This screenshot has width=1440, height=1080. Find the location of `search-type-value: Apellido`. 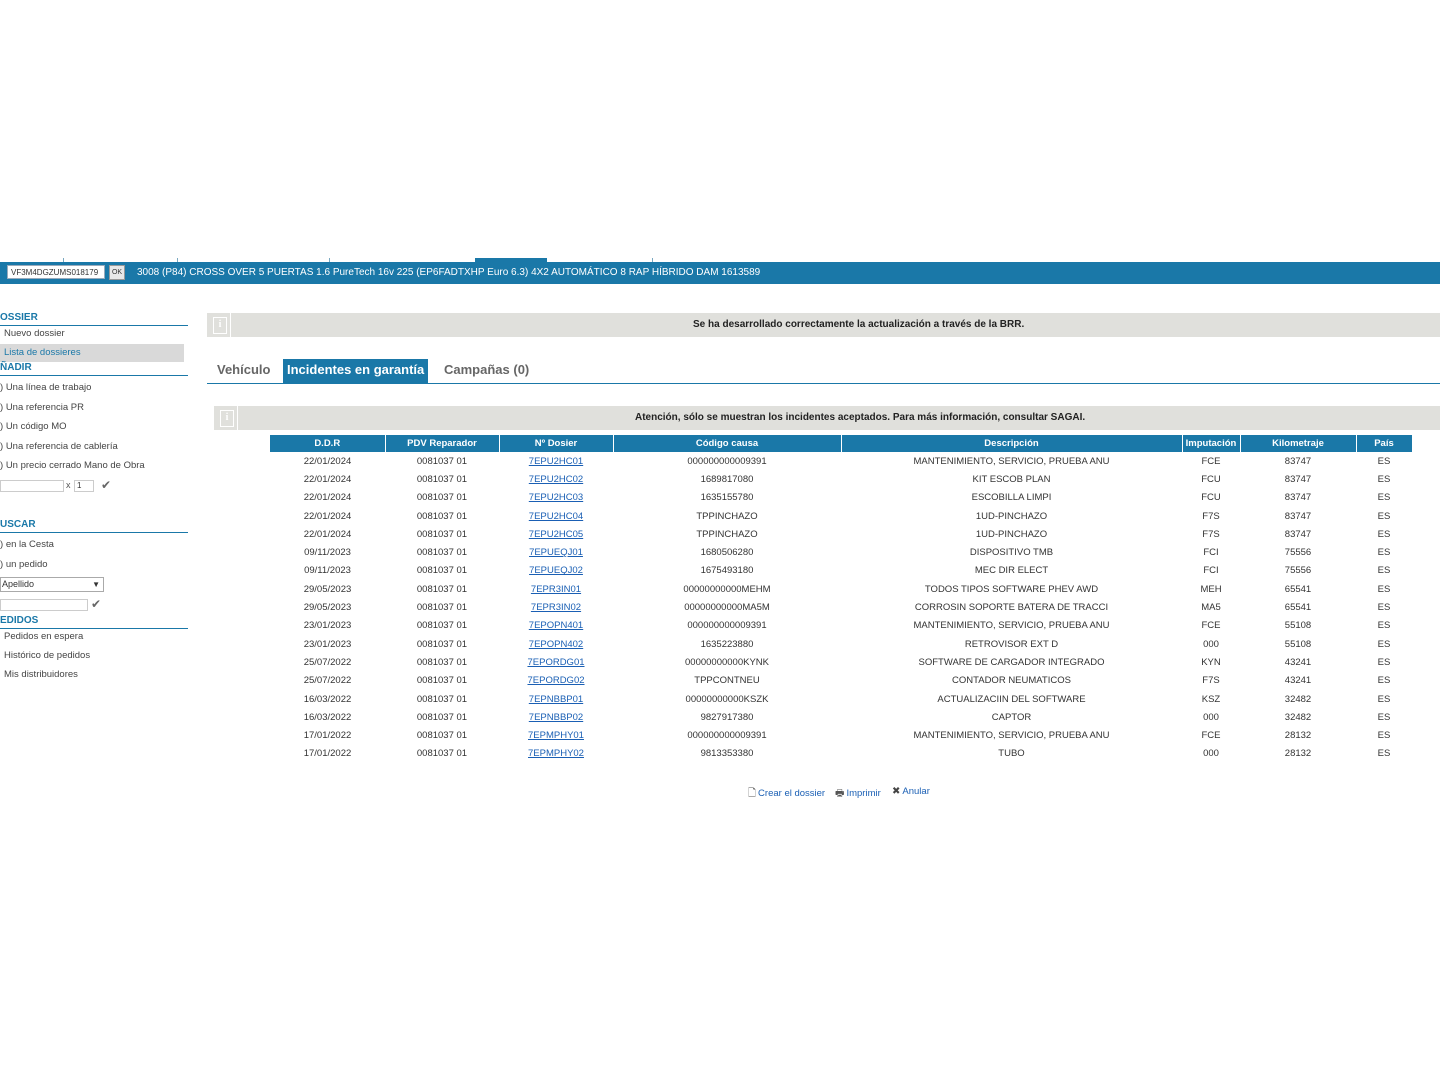

search-type-value: Apellido is located at coordinates (18, 584).